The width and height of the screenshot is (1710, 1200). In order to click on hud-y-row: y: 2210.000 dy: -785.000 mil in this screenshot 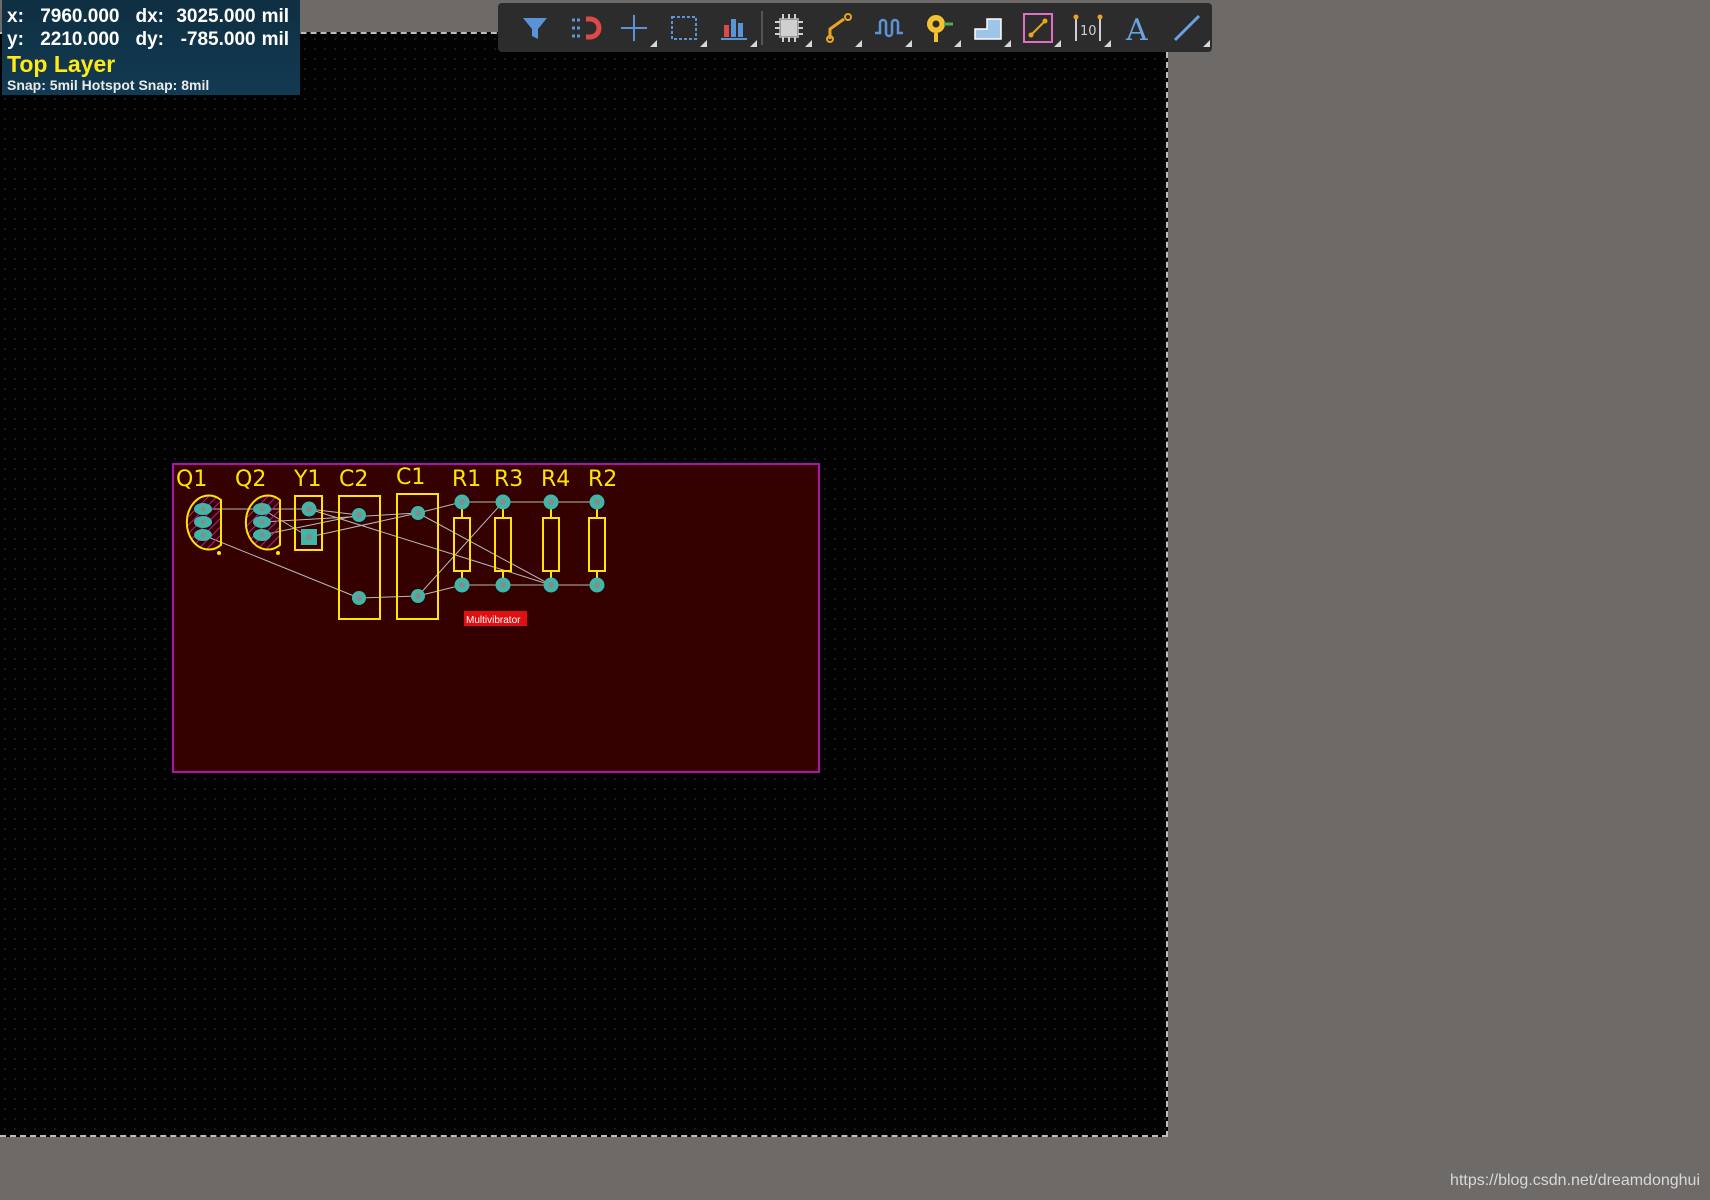, I will do `click(150, 39)`.